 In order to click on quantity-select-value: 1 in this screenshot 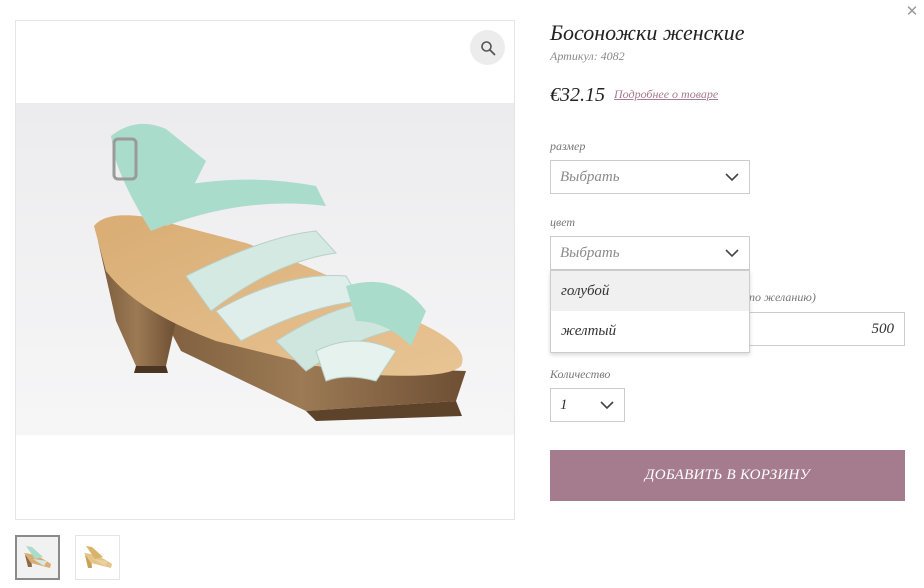, I will do `click(564, 405)`.